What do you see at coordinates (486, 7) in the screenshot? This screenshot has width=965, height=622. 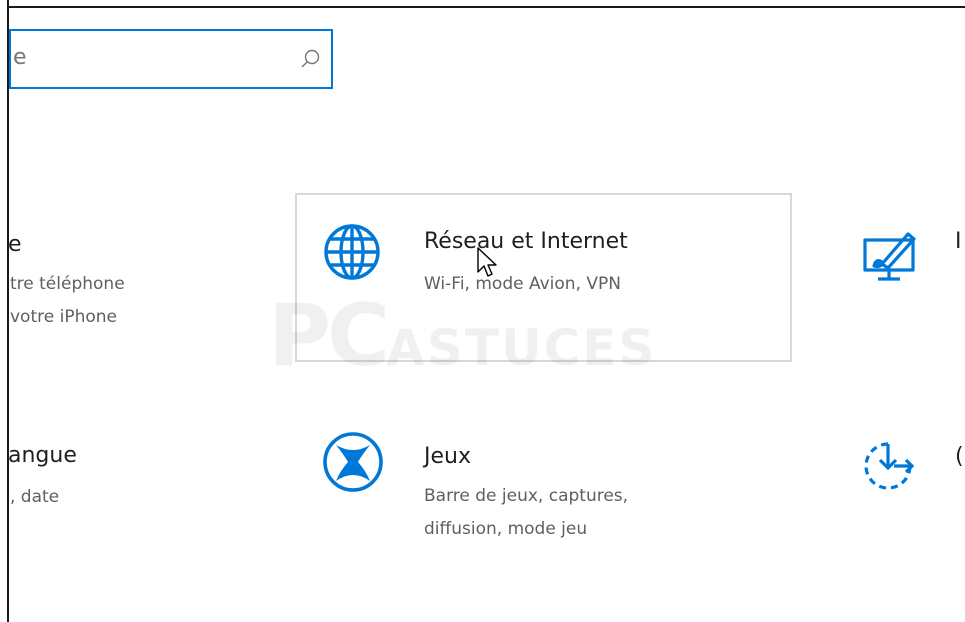 I see `window-top-border` at bounding box center [486, 7].